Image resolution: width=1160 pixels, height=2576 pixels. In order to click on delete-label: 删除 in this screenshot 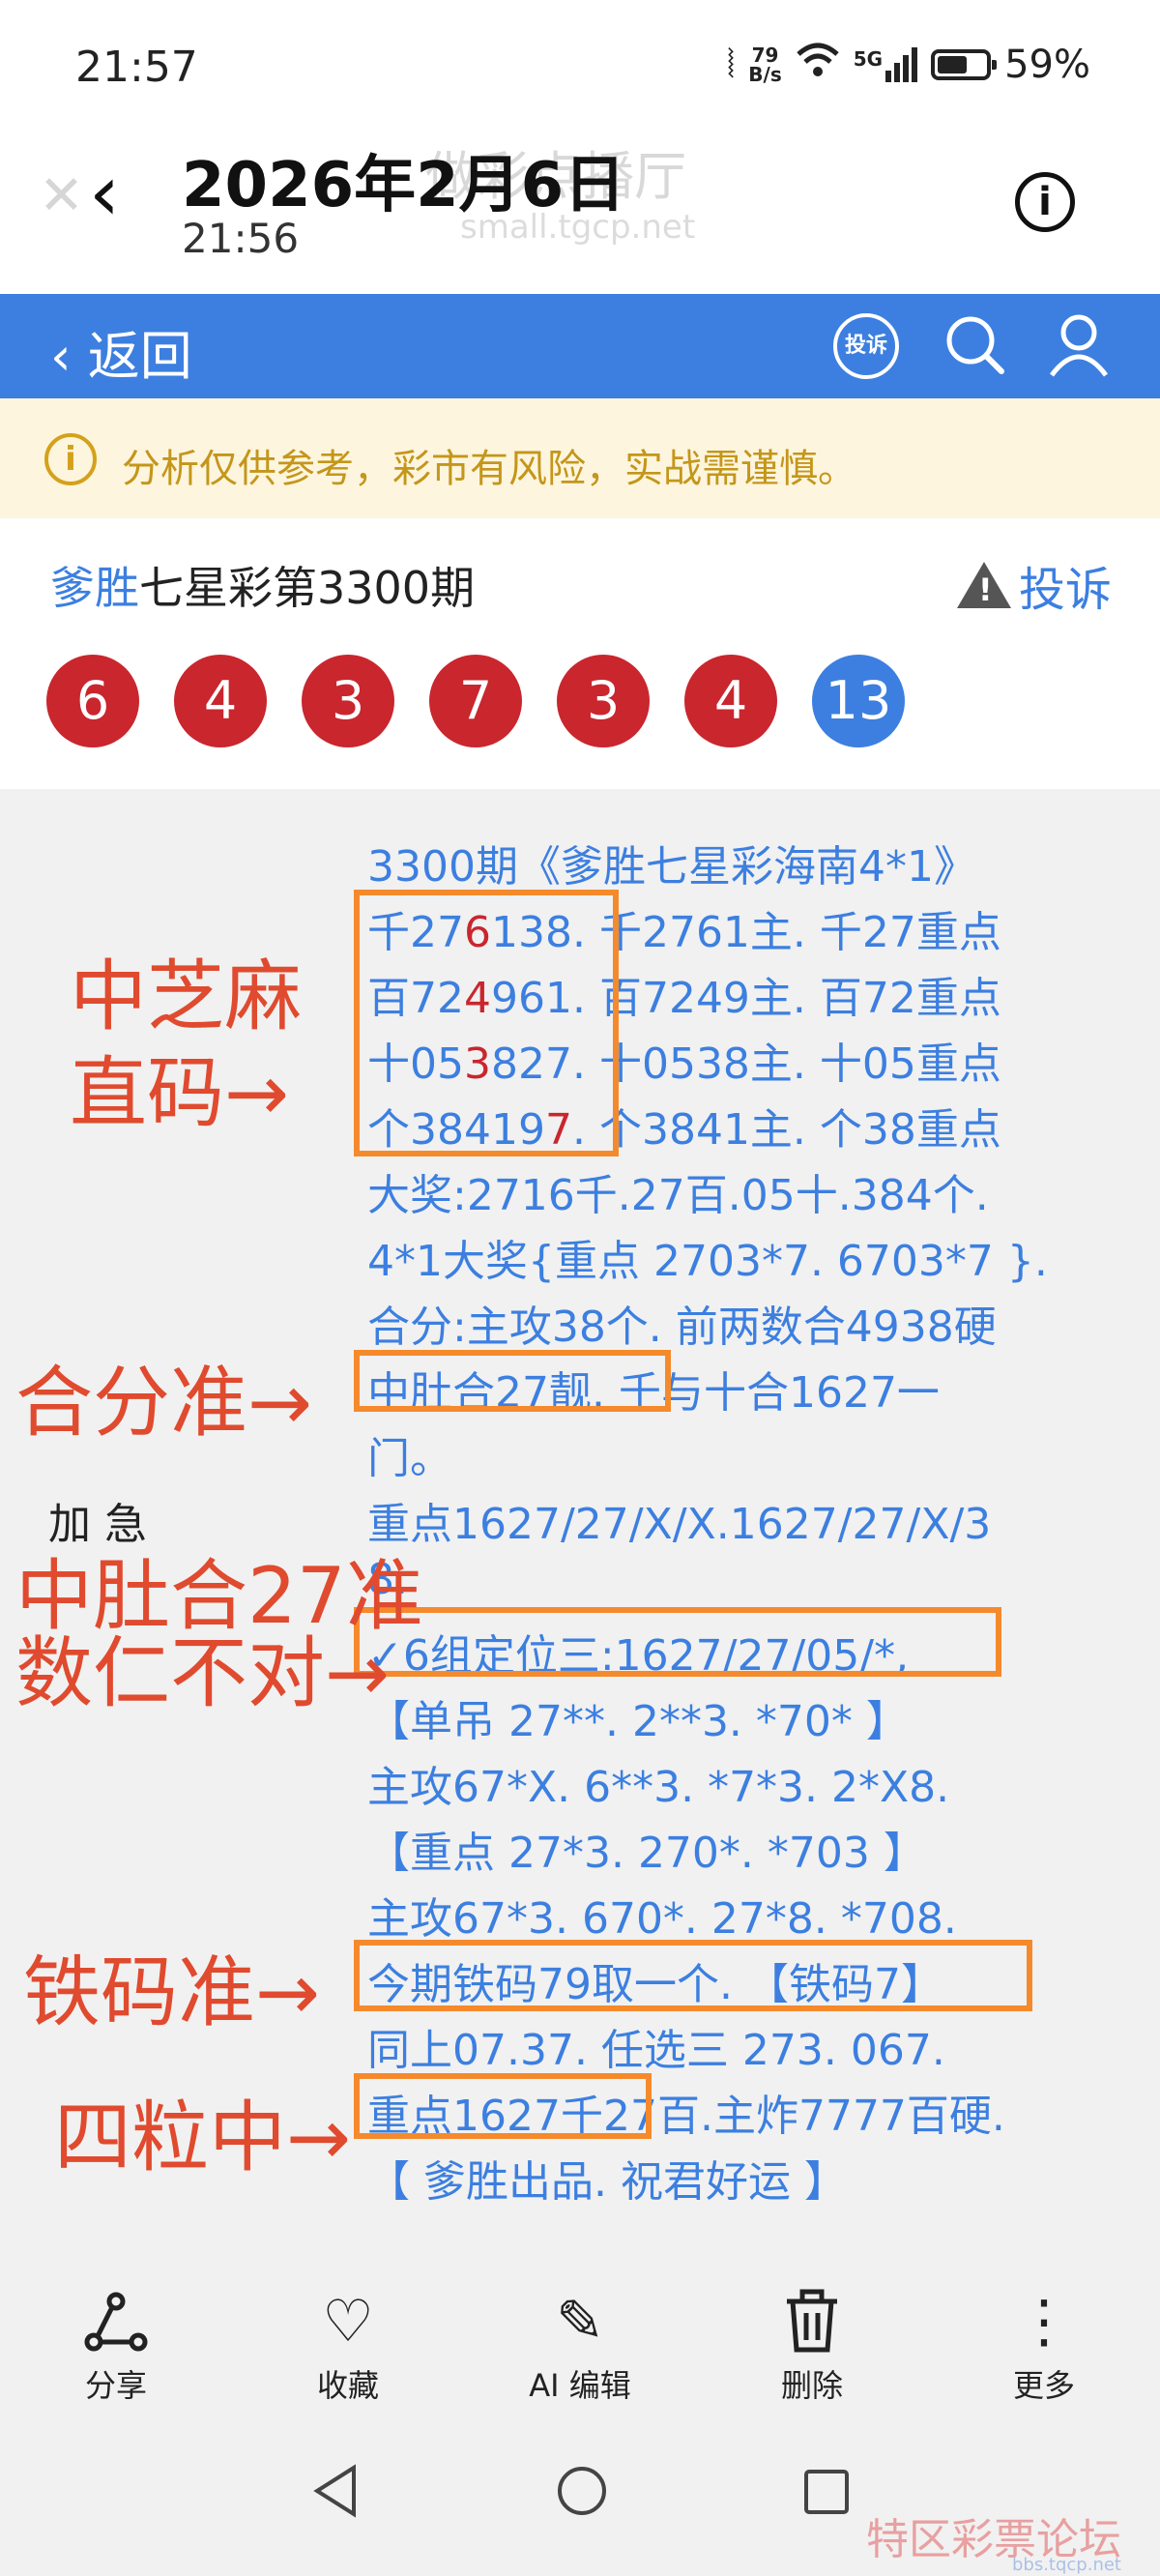, I will do `click(812, 2385)`.